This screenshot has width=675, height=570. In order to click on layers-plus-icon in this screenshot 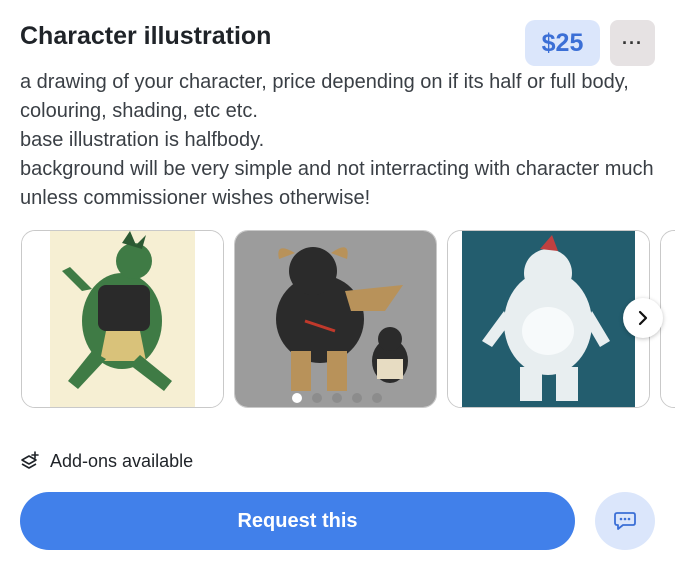, I will do `click(30, 460)`.